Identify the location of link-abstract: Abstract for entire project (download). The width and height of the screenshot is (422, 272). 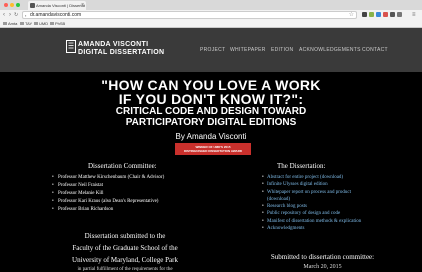
(337, 178).